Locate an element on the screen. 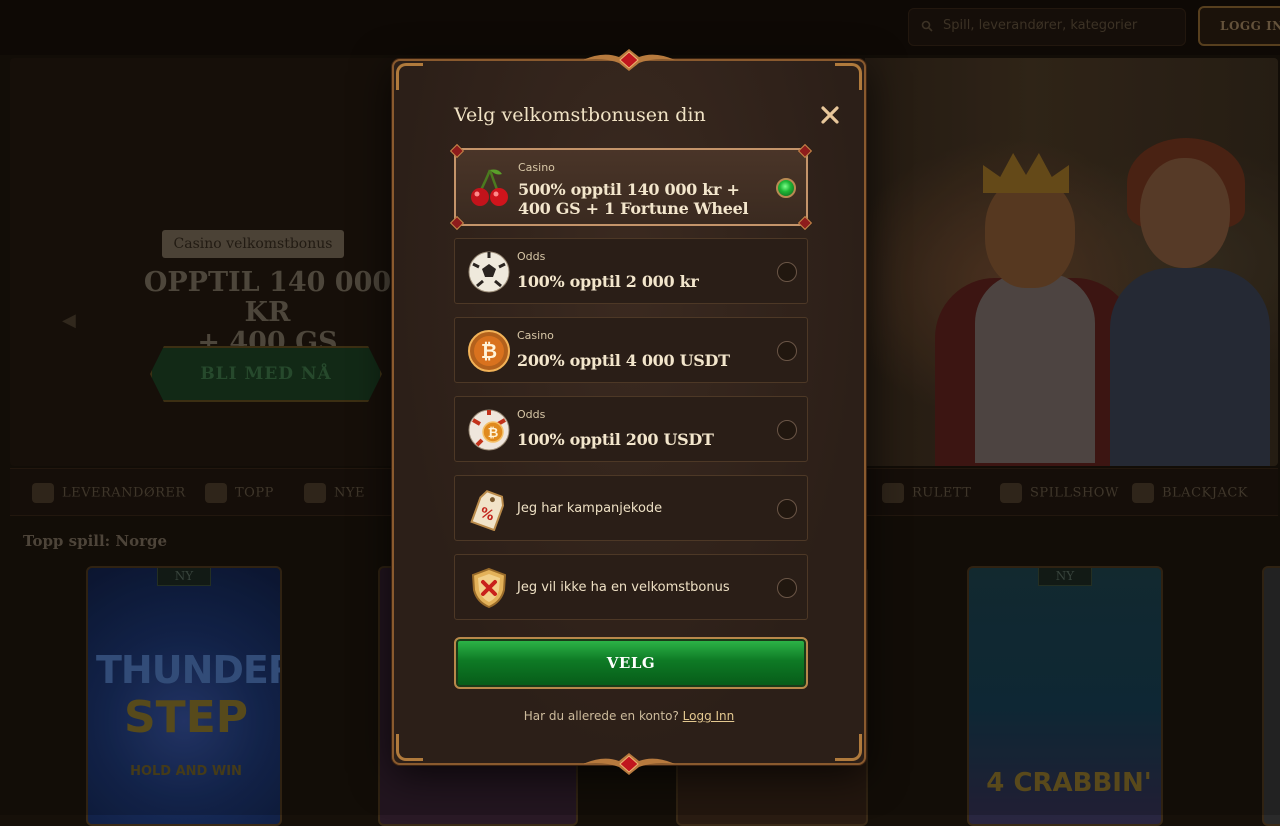  option-text: Jeg vil ikke ha en velkomstbonus is located at coordinates (623, 587).